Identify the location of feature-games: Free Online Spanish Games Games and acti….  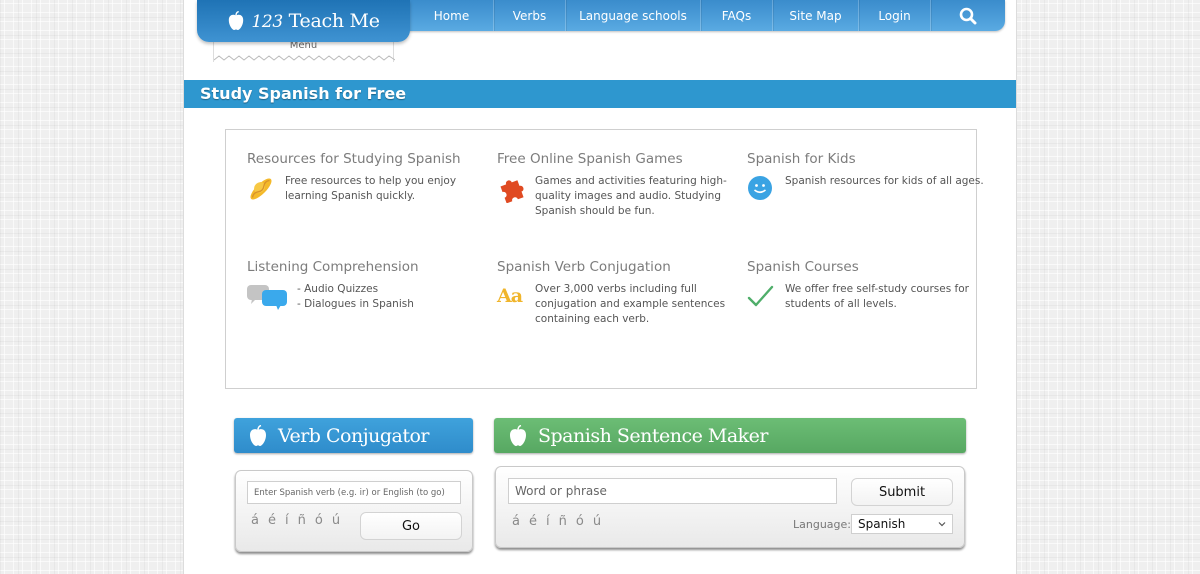
(617, 185).